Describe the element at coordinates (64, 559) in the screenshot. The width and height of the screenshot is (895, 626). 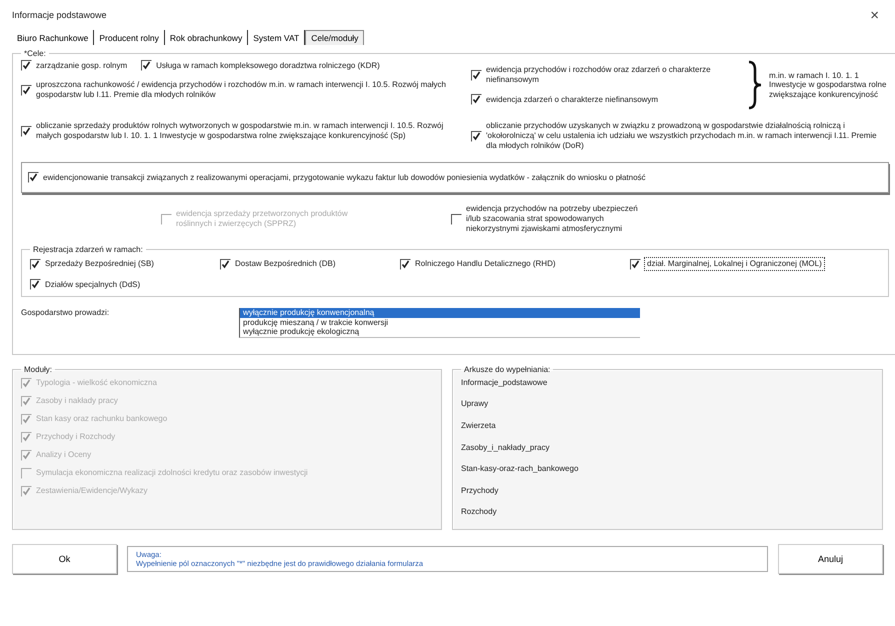
I see `ok-button: Ok` at that location.